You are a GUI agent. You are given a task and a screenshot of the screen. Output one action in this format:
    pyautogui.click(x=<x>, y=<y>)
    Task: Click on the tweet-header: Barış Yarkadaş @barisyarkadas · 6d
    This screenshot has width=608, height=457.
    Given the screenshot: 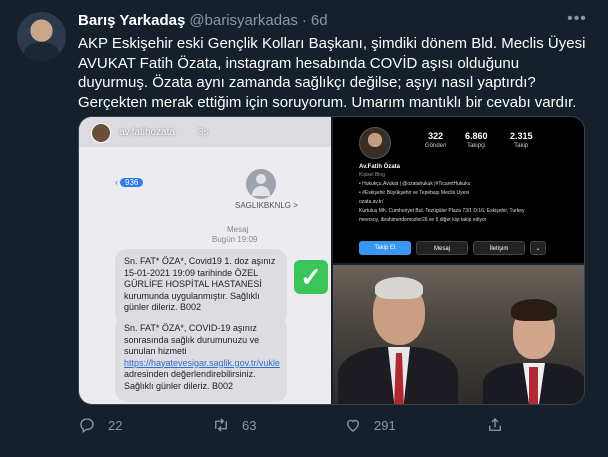 What is the action you would take?
    pyautogui.click(x=203, y=20)
    